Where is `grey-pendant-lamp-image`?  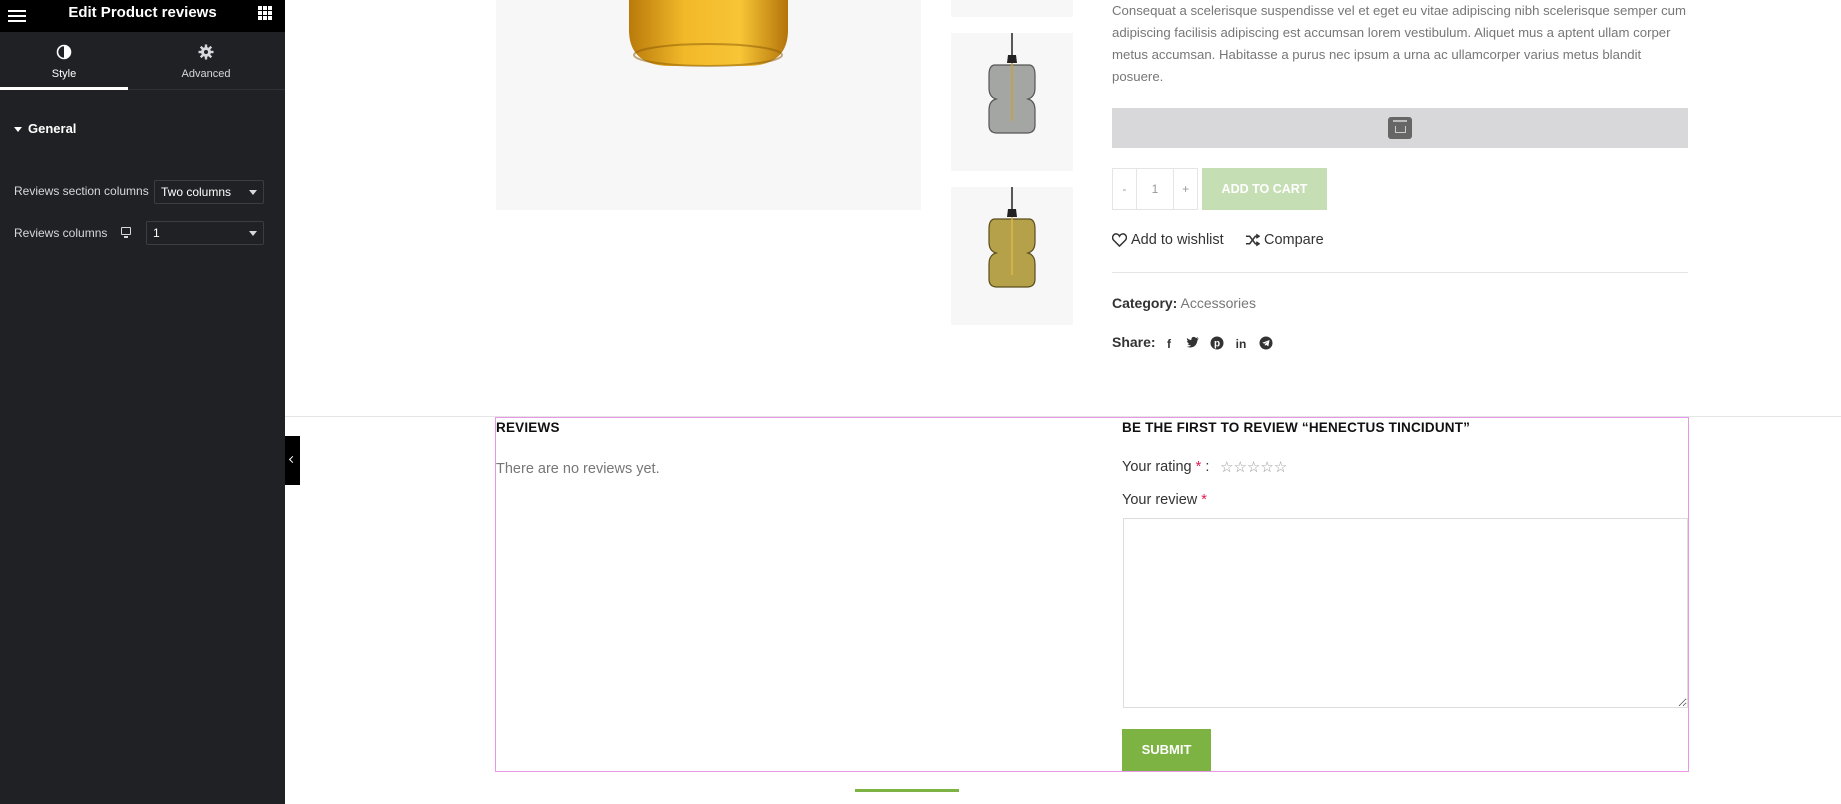
grey-pendant-lamp-image is located at coordinates (1012, 83).